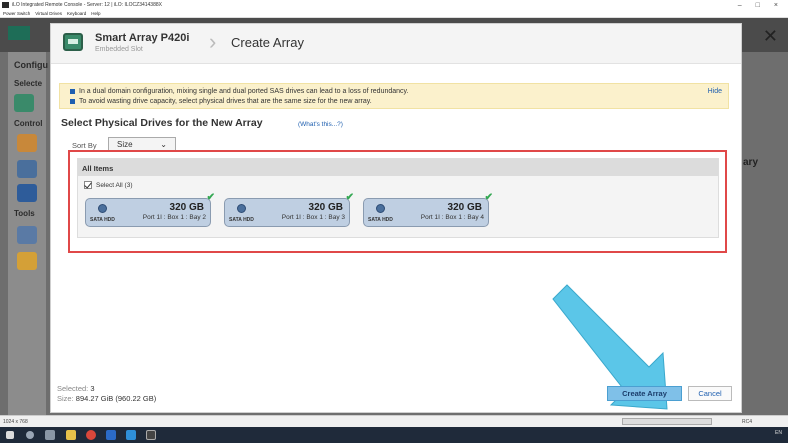  Describe the element at coordinates (24, 213) in the screenshot. I see `bg-label-tools: Tools` at that location.